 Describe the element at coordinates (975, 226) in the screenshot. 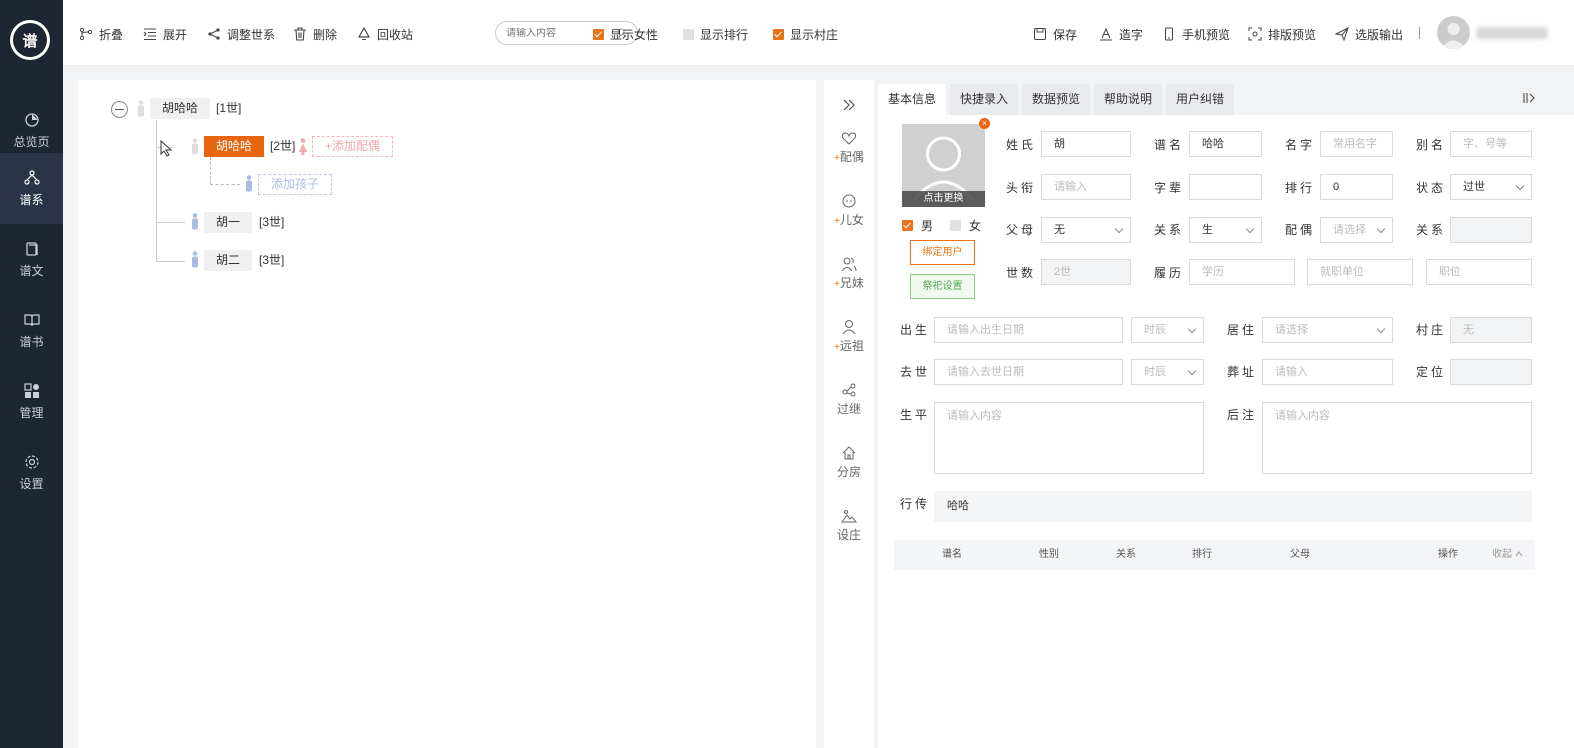

I see `gender-female-label: 女` at that location.